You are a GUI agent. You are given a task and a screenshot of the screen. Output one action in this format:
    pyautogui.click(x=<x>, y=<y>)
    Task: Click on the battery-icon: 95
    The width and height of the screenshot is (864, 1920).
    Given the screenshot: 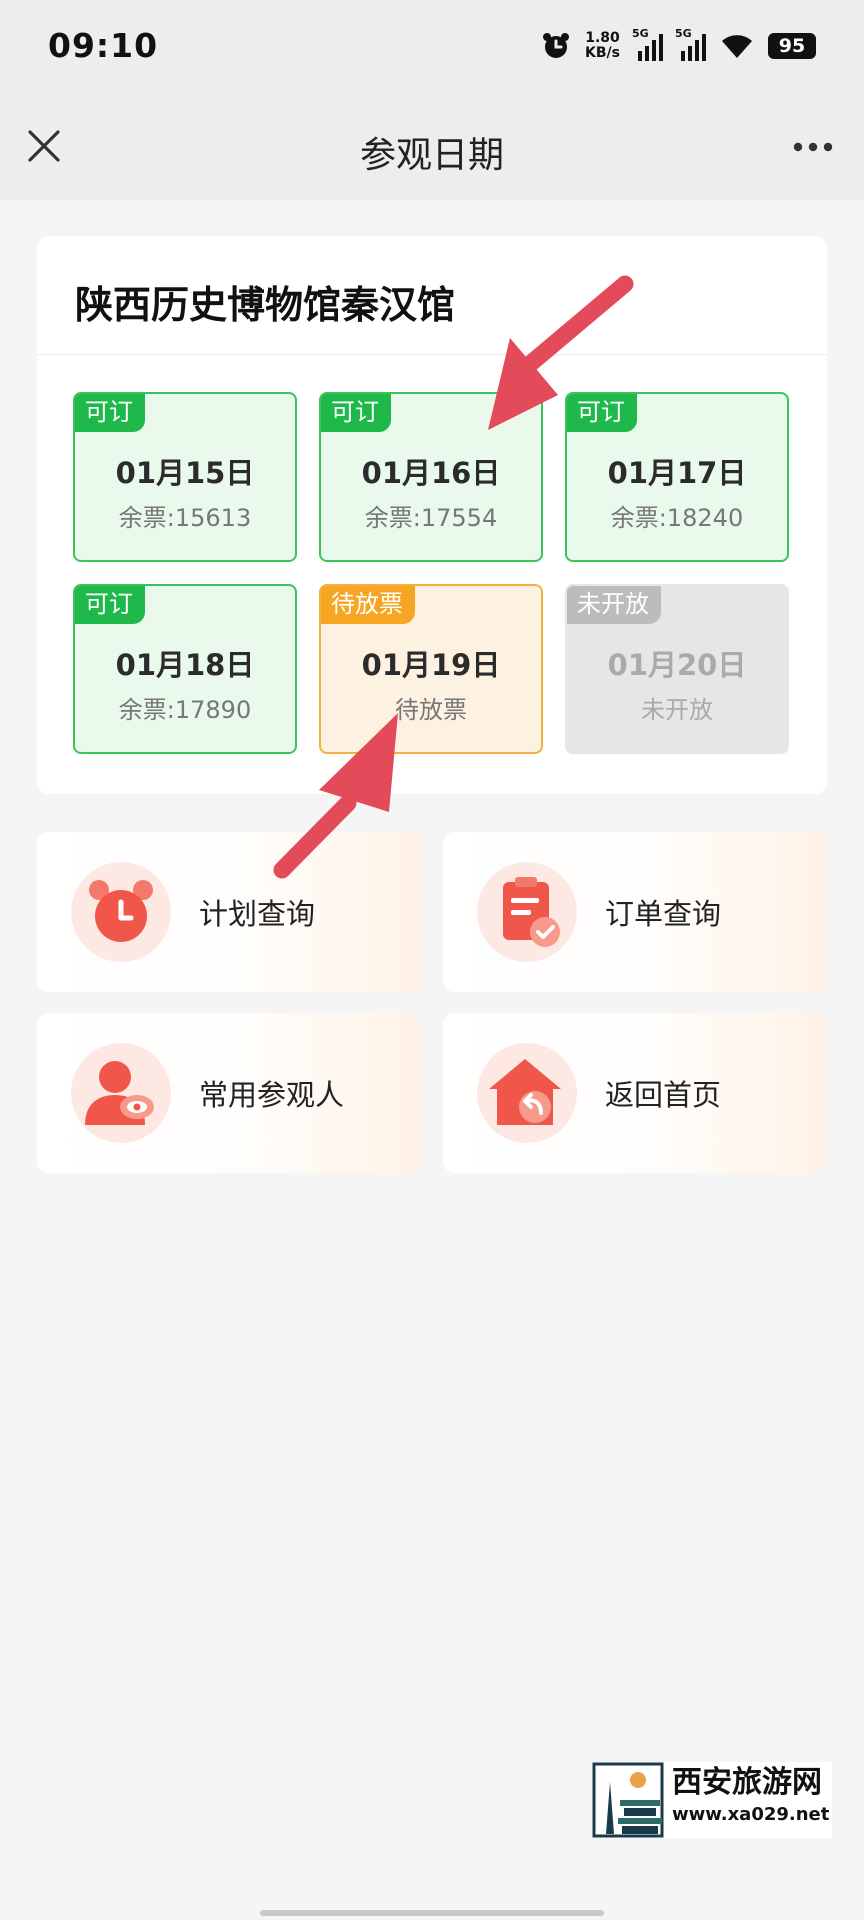 What is the action you would take?
    pyautogui.click(x=792, y=46)
    